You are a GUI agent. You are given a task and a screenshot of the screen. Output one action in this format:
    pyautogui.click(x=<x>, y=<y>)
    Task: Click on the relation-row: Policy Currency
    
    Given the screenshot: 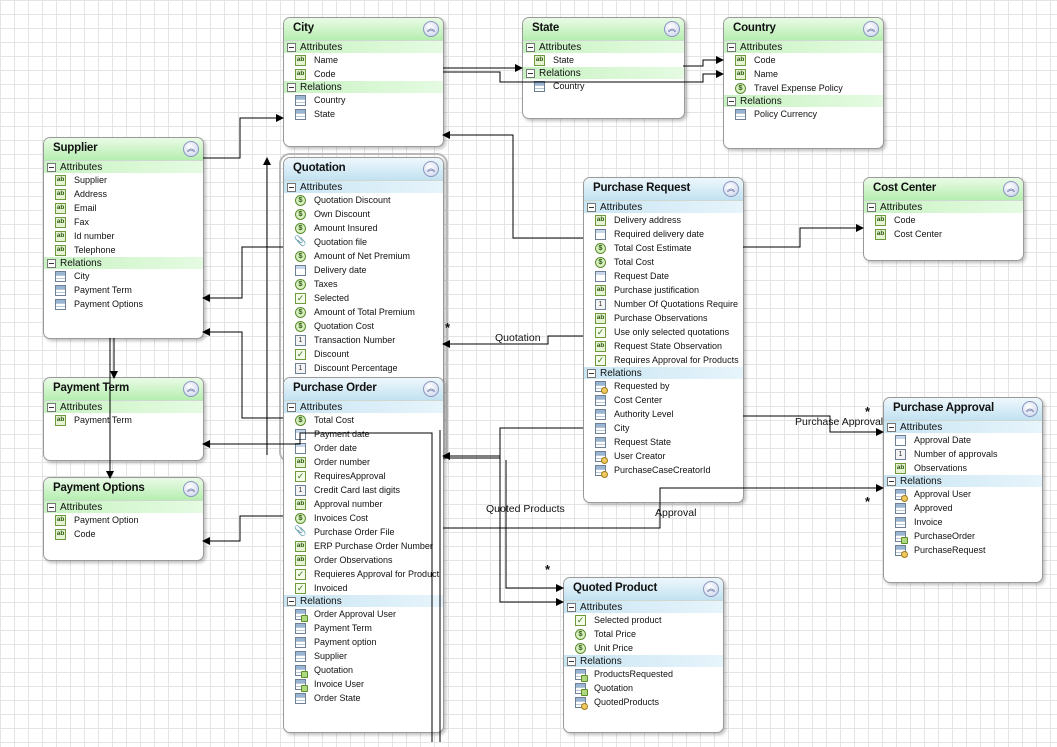 What is the action you would take?
    pyautogui.click(x=803, y=114)
    